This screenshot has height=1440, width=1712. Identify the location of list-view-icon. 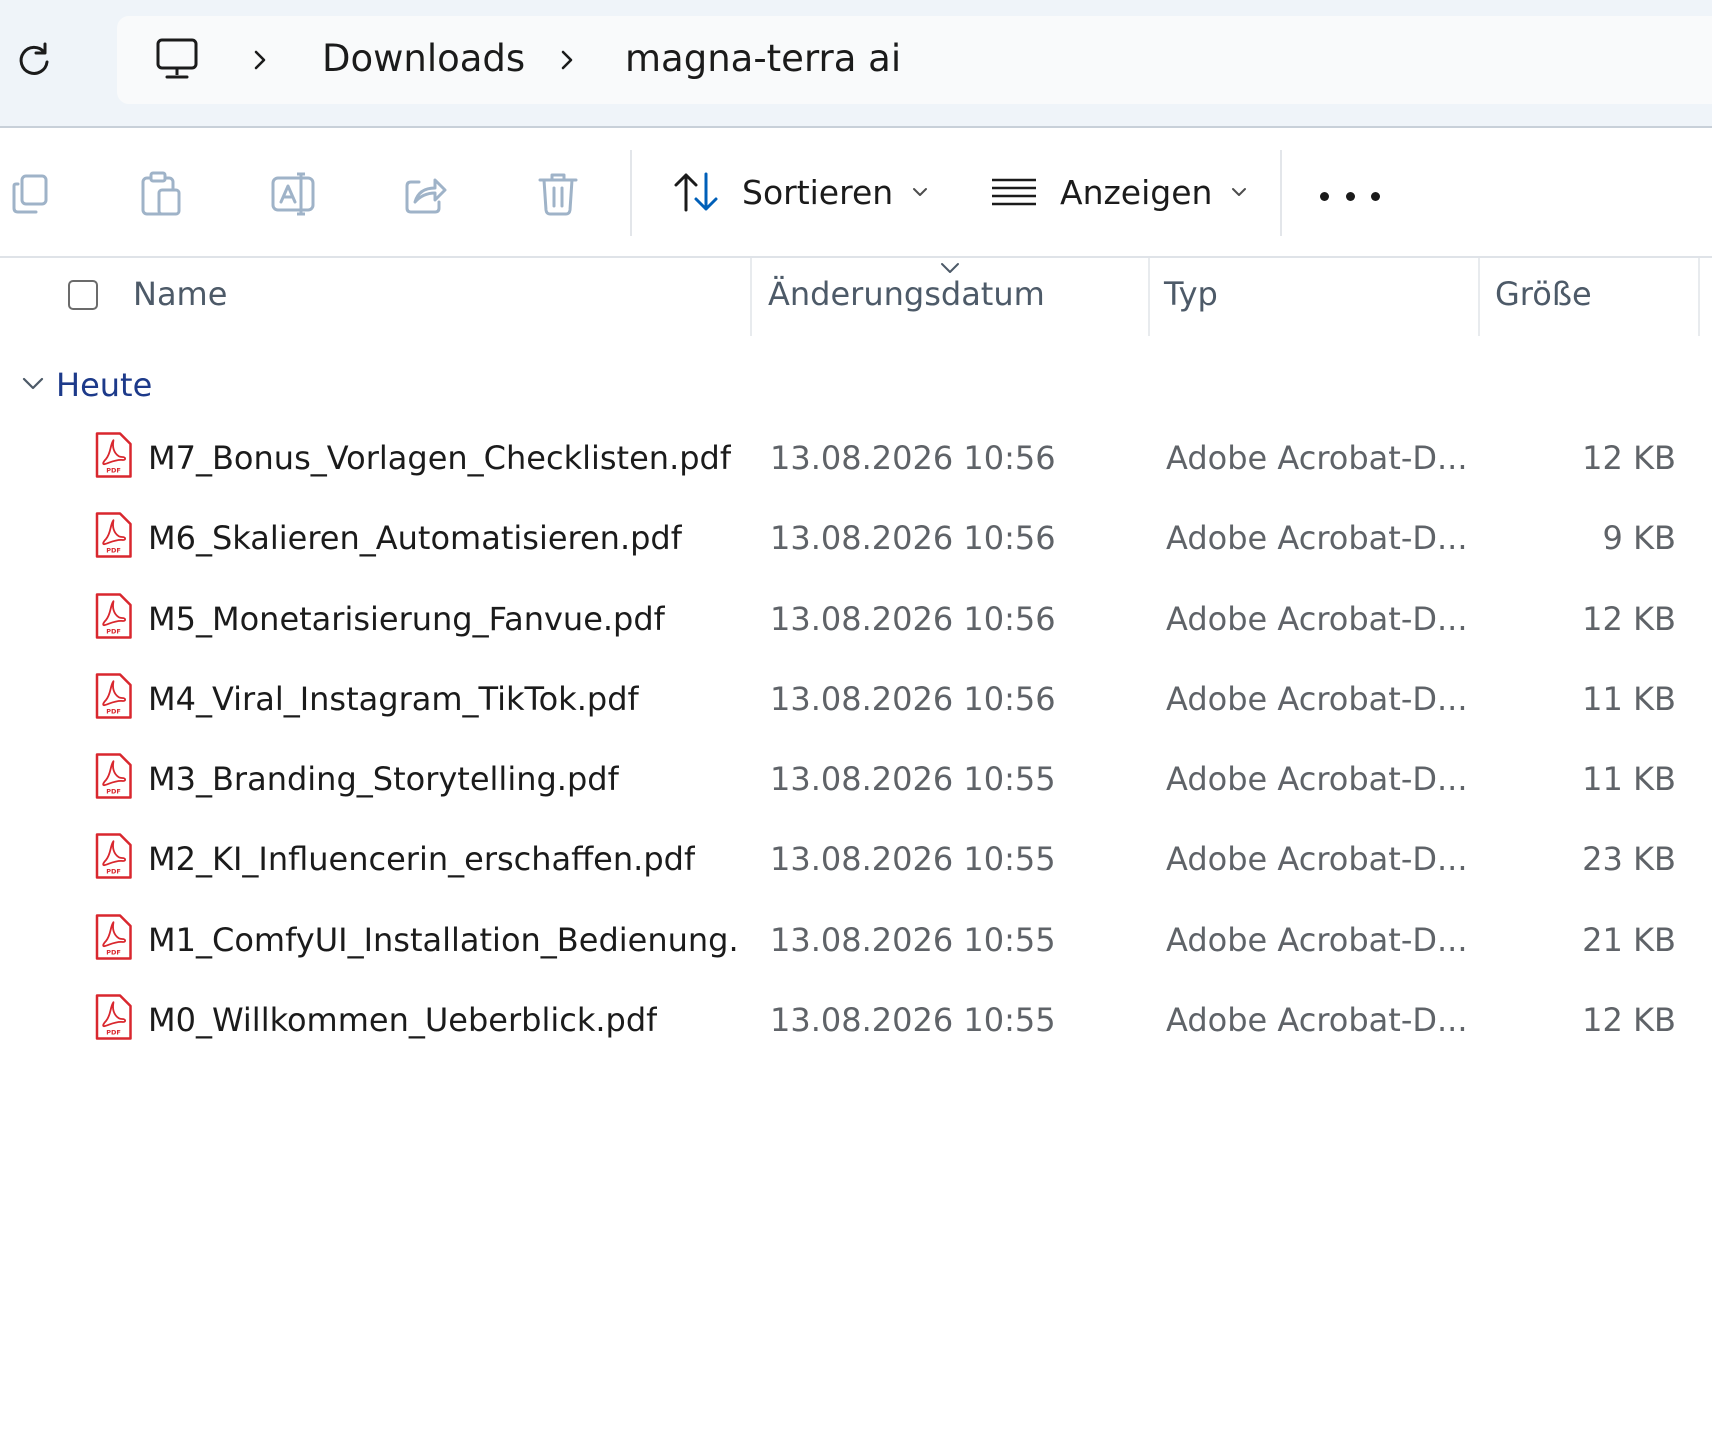
(1014, 192).